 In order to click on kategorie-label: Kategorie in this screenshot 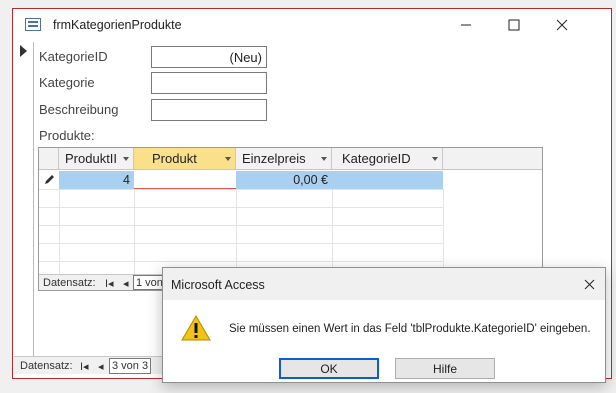, I will do `click(67, 82)`.